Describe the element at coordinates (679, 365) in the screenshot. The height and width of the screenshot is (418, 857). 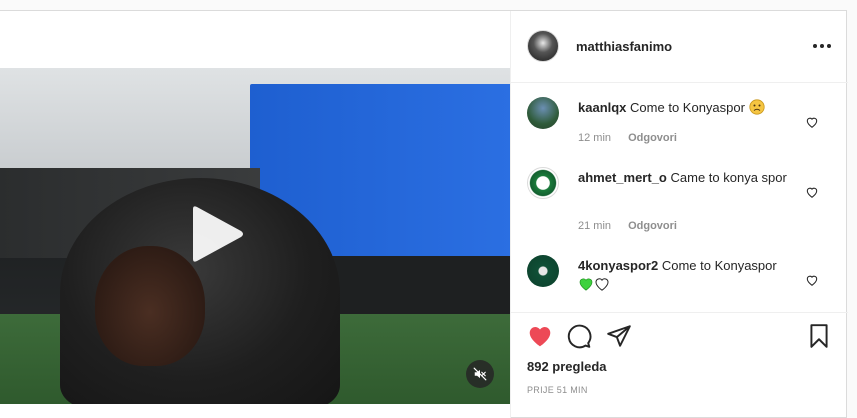
I see `post-actions: 892 pregleda PRIJE 51 MIN` at that location.